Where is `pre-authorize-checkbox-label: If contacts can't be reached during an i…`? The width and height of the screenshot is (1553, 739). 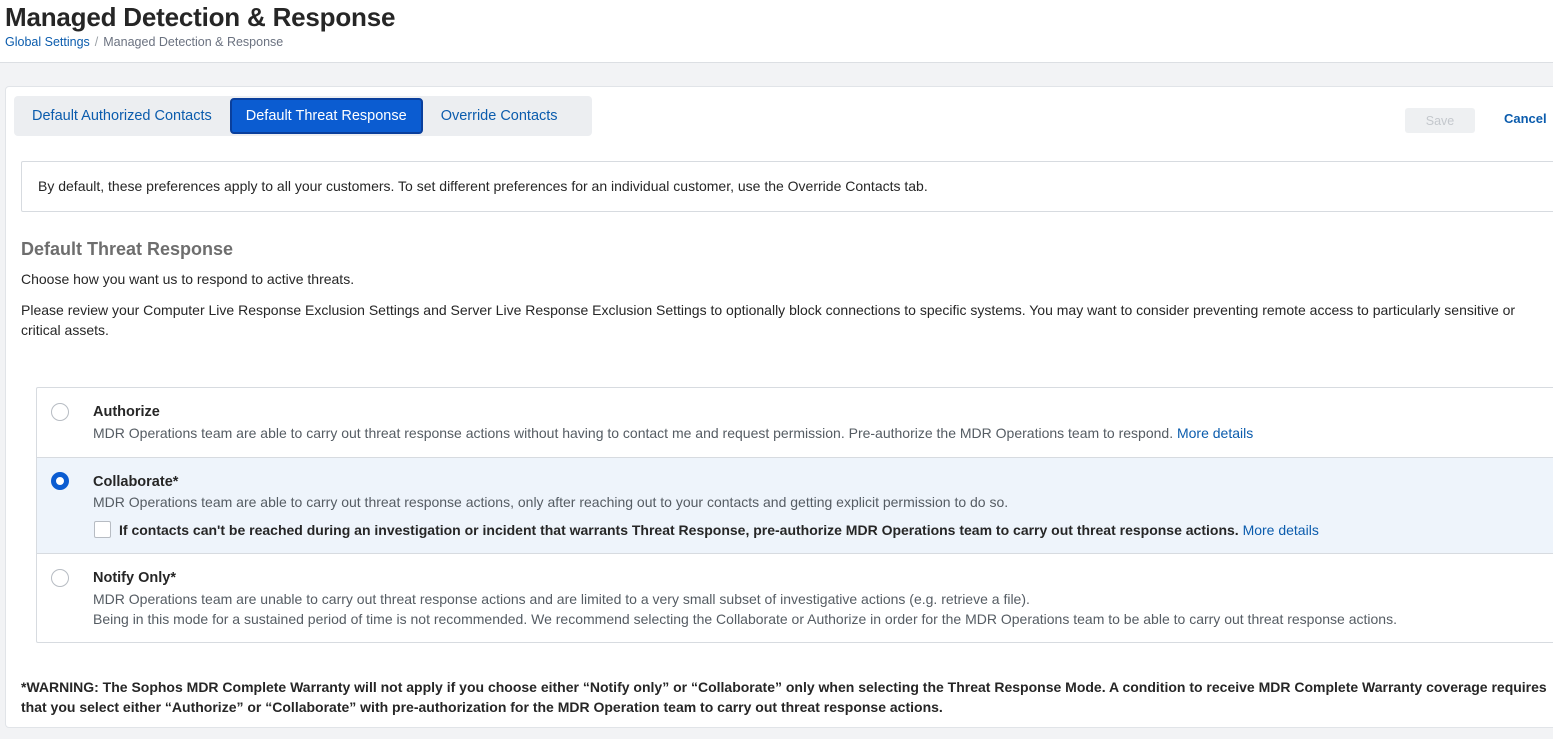
pre-authorize-checkbox-label: If contacts can't be reached during an i… is located at coordinates (719, 530).